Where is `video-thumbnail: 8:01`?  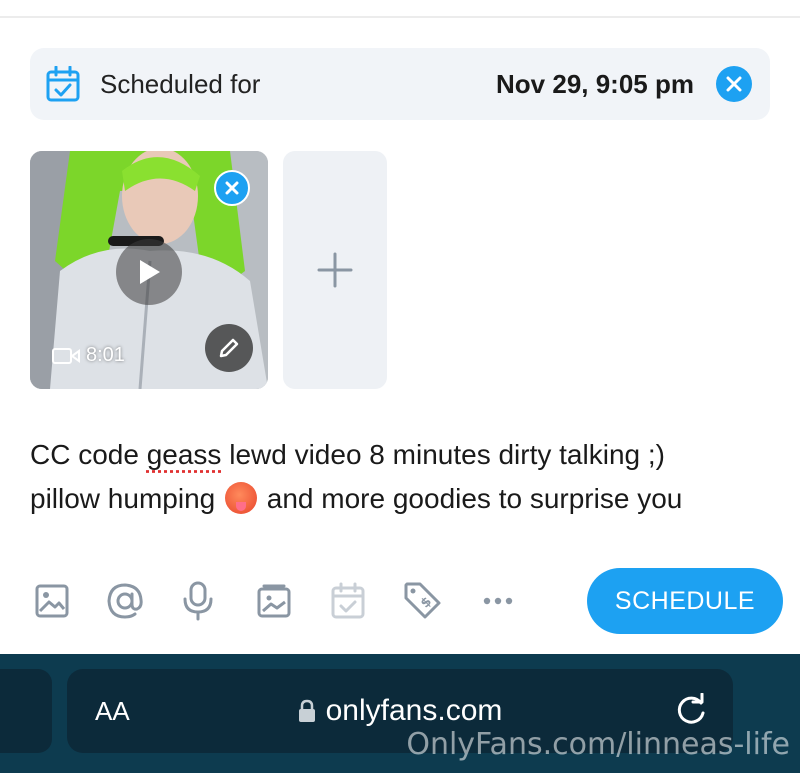
video-thumbnail: 8:01 is located at coordinates (149, 270).